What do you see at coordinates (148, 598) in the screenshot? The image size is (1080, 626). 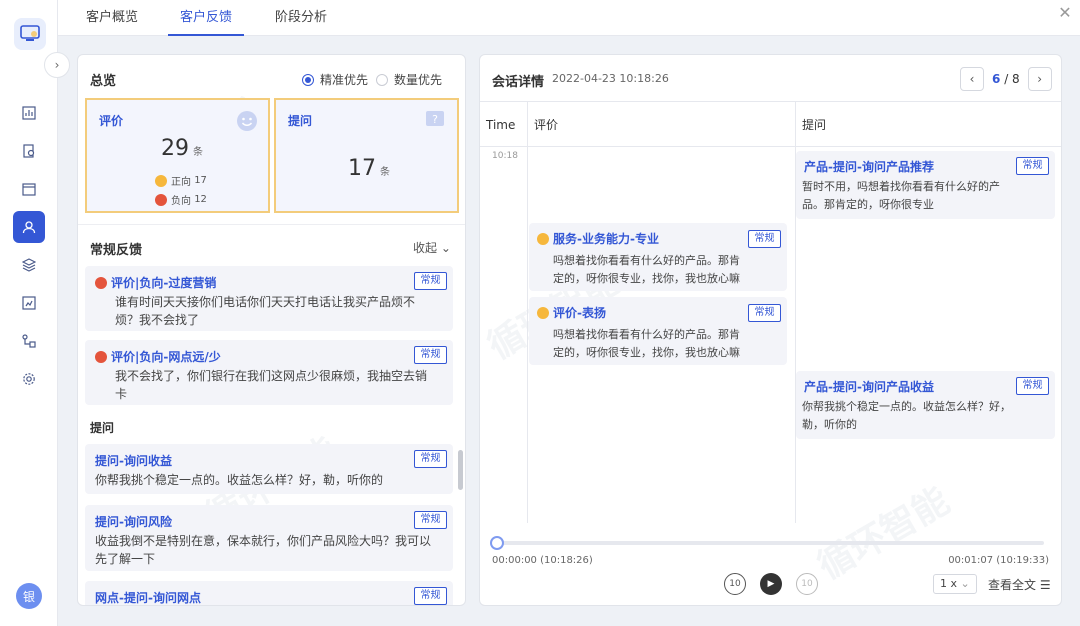 I see `card-title: 网点-提问-询问网点` at bounding box center [148, 598].